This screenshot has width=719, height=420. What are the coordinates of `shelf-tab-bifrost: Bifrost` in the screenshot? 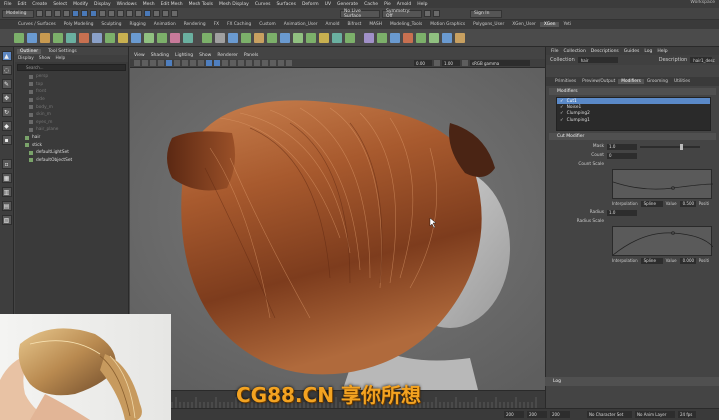 It's located at (354, 24).